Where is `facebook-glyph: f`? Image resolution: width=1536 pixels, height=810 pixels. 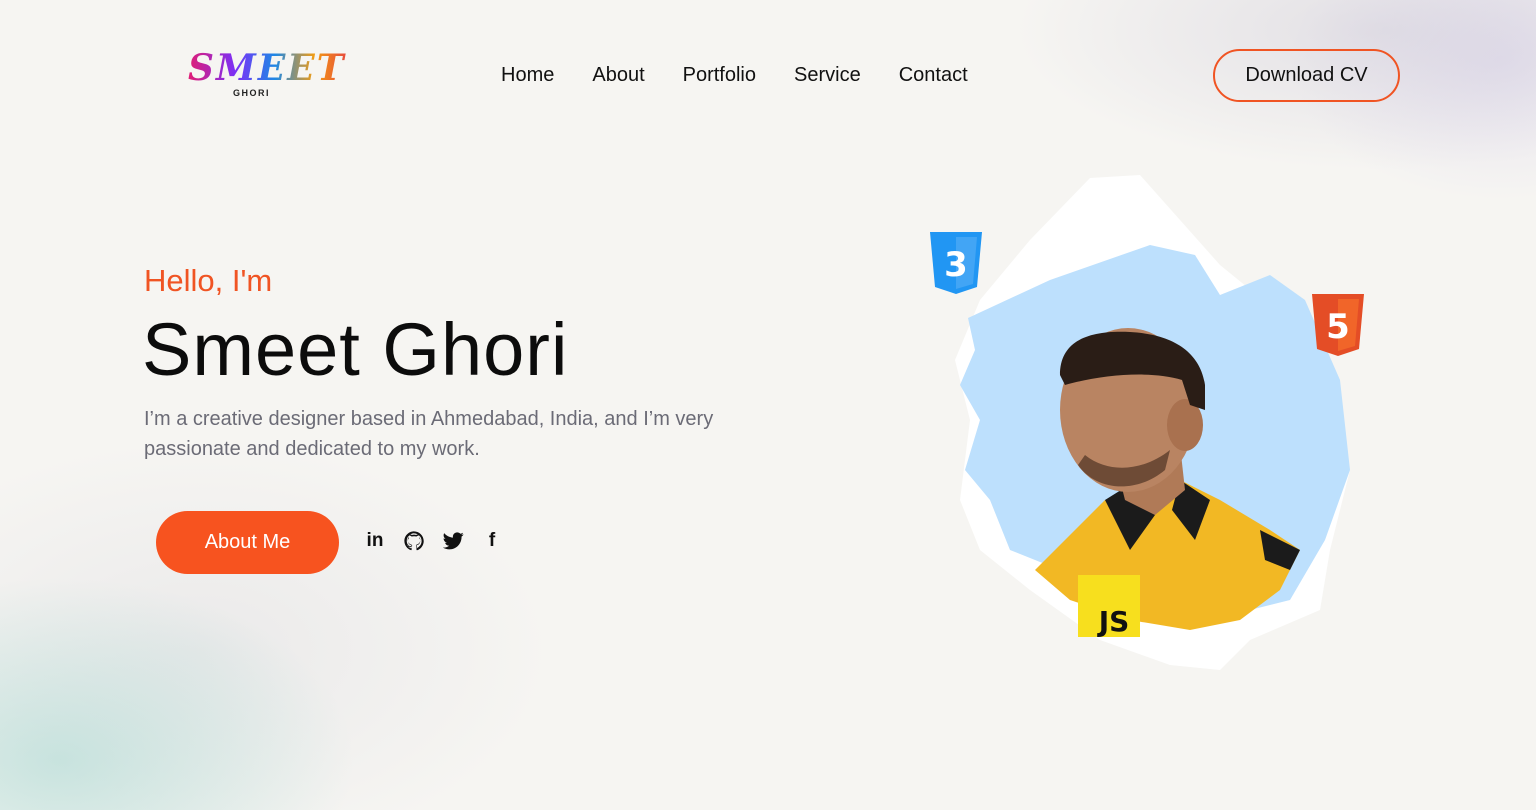
facebook-glyph: f is located at coordinates (492, 540).